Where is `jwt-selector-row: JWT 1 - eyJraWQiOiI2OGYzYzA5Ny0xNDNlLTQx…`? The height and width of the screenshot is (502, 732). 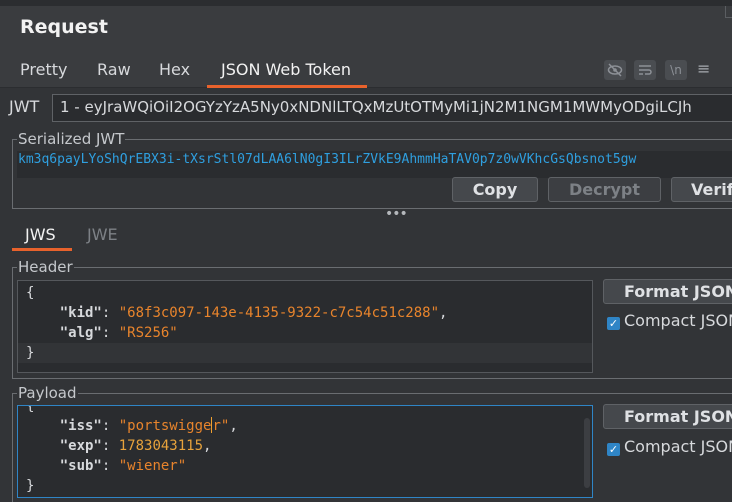 jwt-selector-row: JWT 1 - eyJraWQiOiI2OGYzYzA5Ny0xNDNlLTQx… is located at coordinates (366, 108).